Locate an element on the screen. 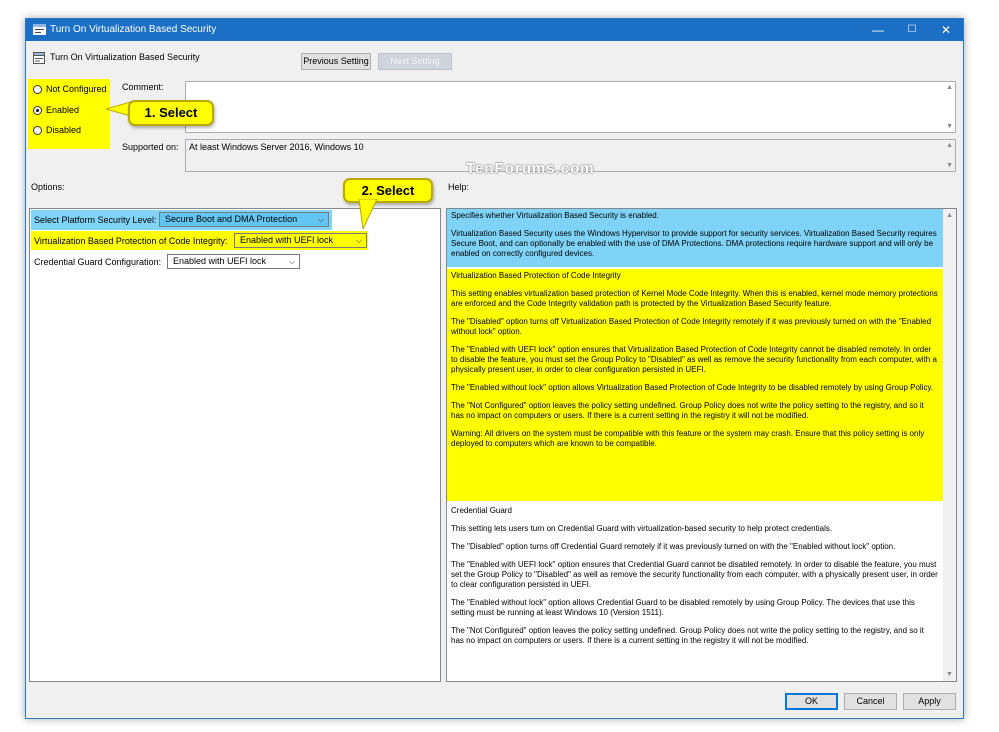 This screenshot has width=999, height=732. platform-security-dropdown: Secure Boot and DMA Protection ⌵ is located at coordinates (244, 219).